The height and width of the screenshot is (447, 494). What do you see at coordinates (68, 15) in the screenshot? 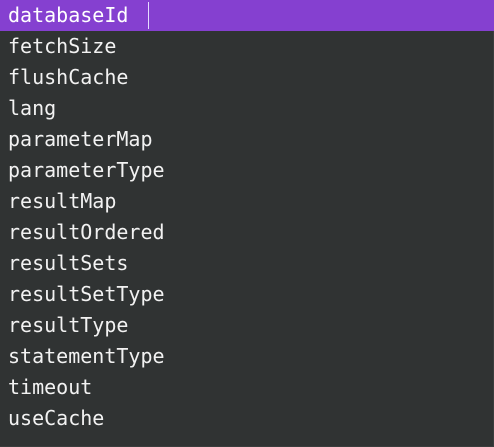
I see `suggestion-label: databaseId` at bounding box center [68, 15].